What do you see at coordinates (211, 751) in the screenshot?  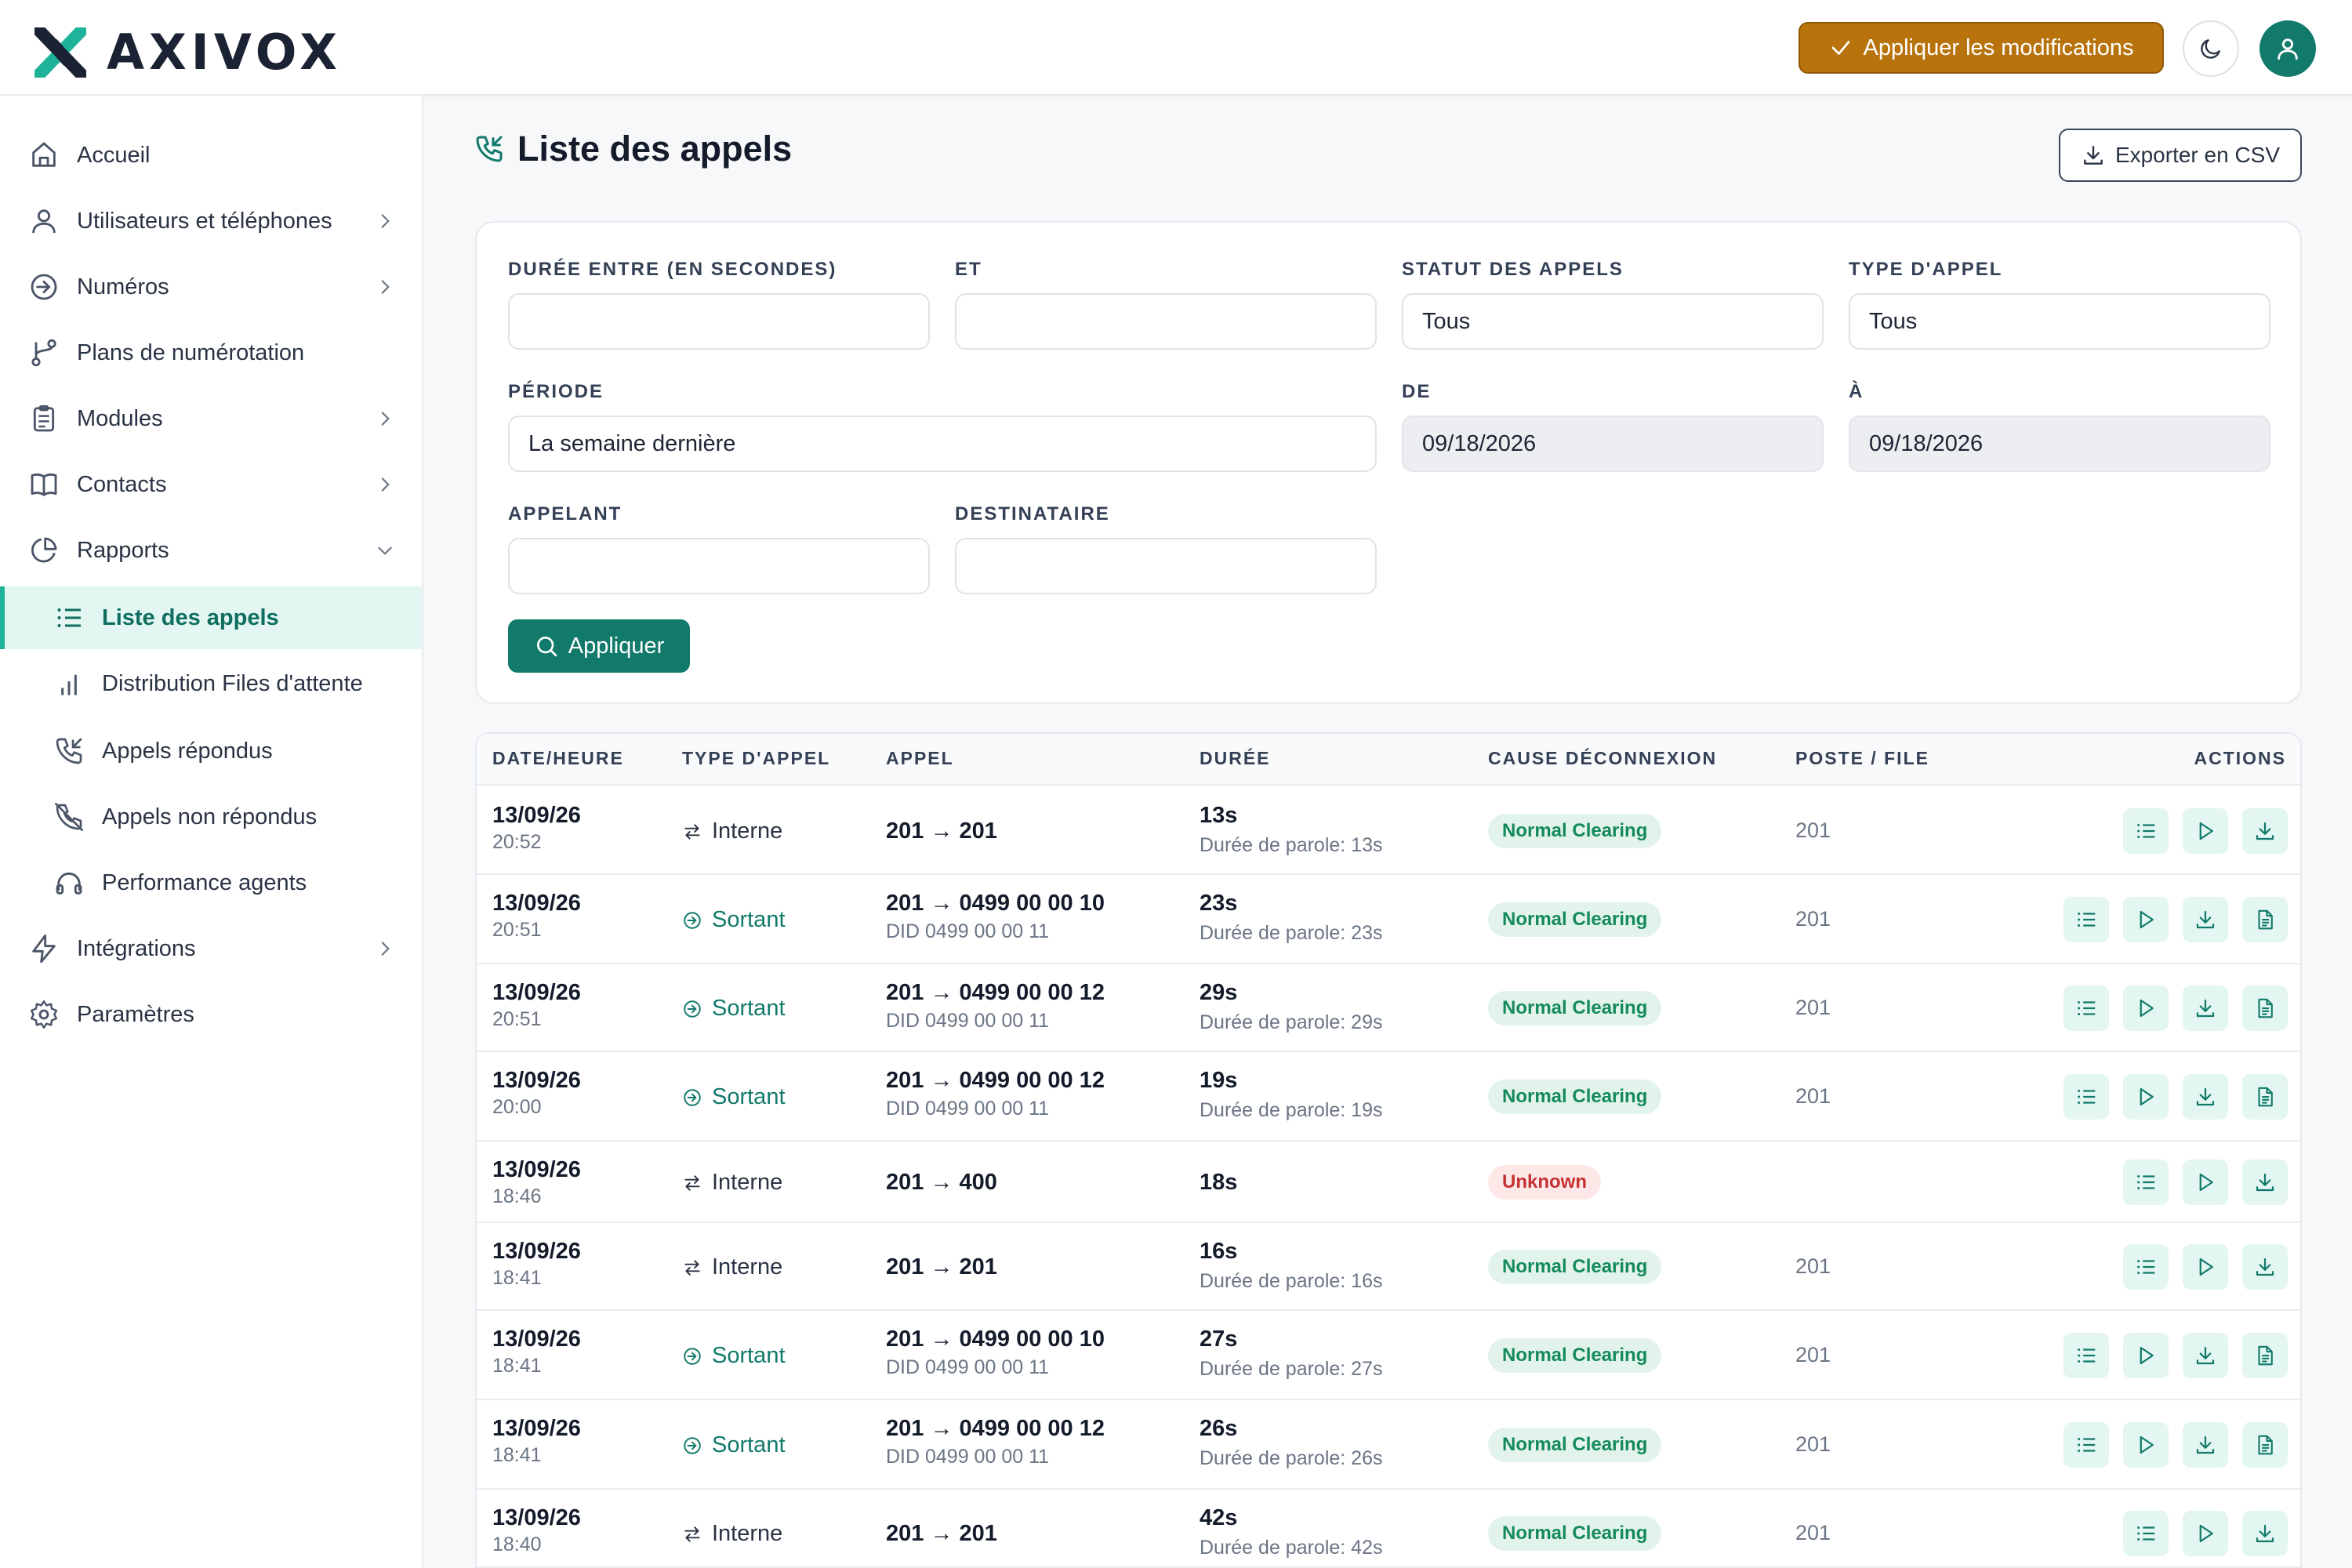 I see `sidebar-item-answered-calls: Appels répondus` at bounding box center [211, 751].